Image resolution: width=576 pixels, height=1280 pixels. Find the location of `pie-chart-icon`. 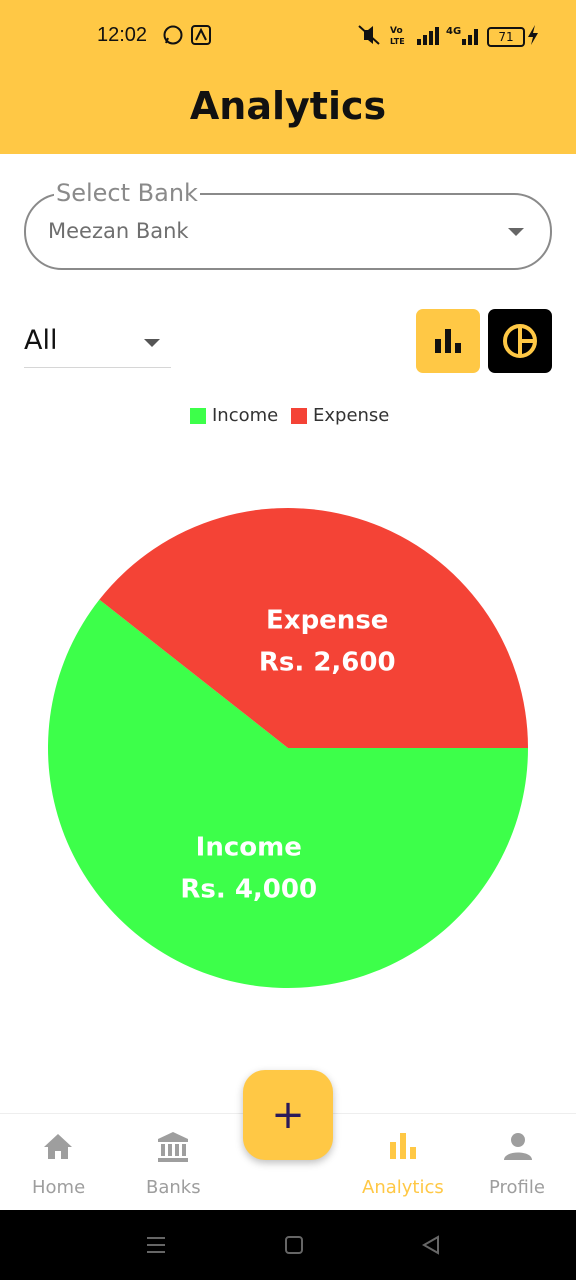

pie-chart-icon is located at coordinates (520, 341).